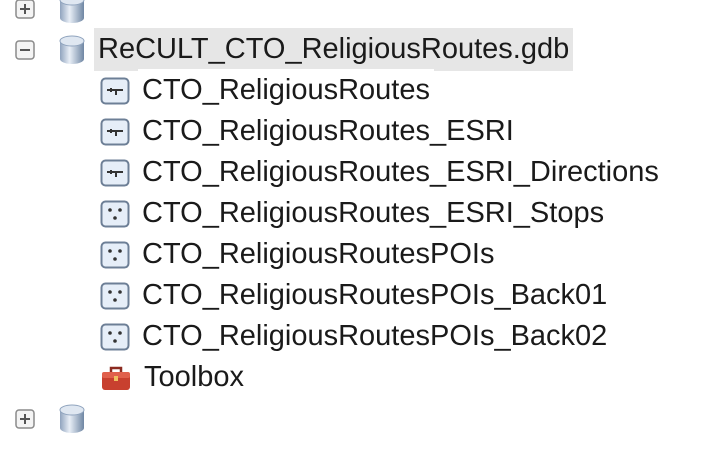 This screenshot has width=701, height=471. Describe the element at coordinates (25, 50) in the screenshot. I see `collapse-icon` at that location.